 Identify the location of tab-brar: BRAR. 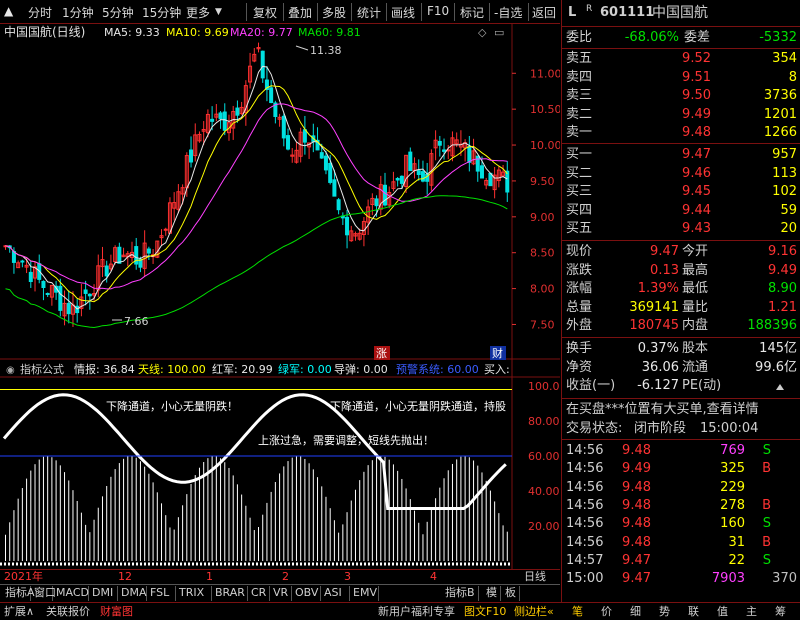
(230, 593).